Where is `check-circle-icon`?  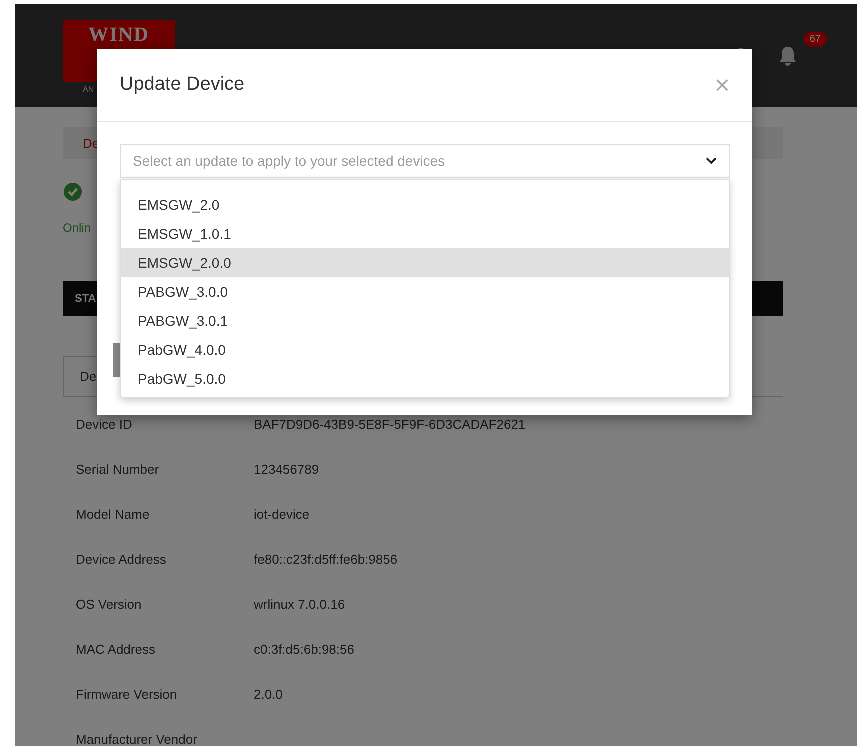 check-circle-icon is located at coordinates (73, 192).